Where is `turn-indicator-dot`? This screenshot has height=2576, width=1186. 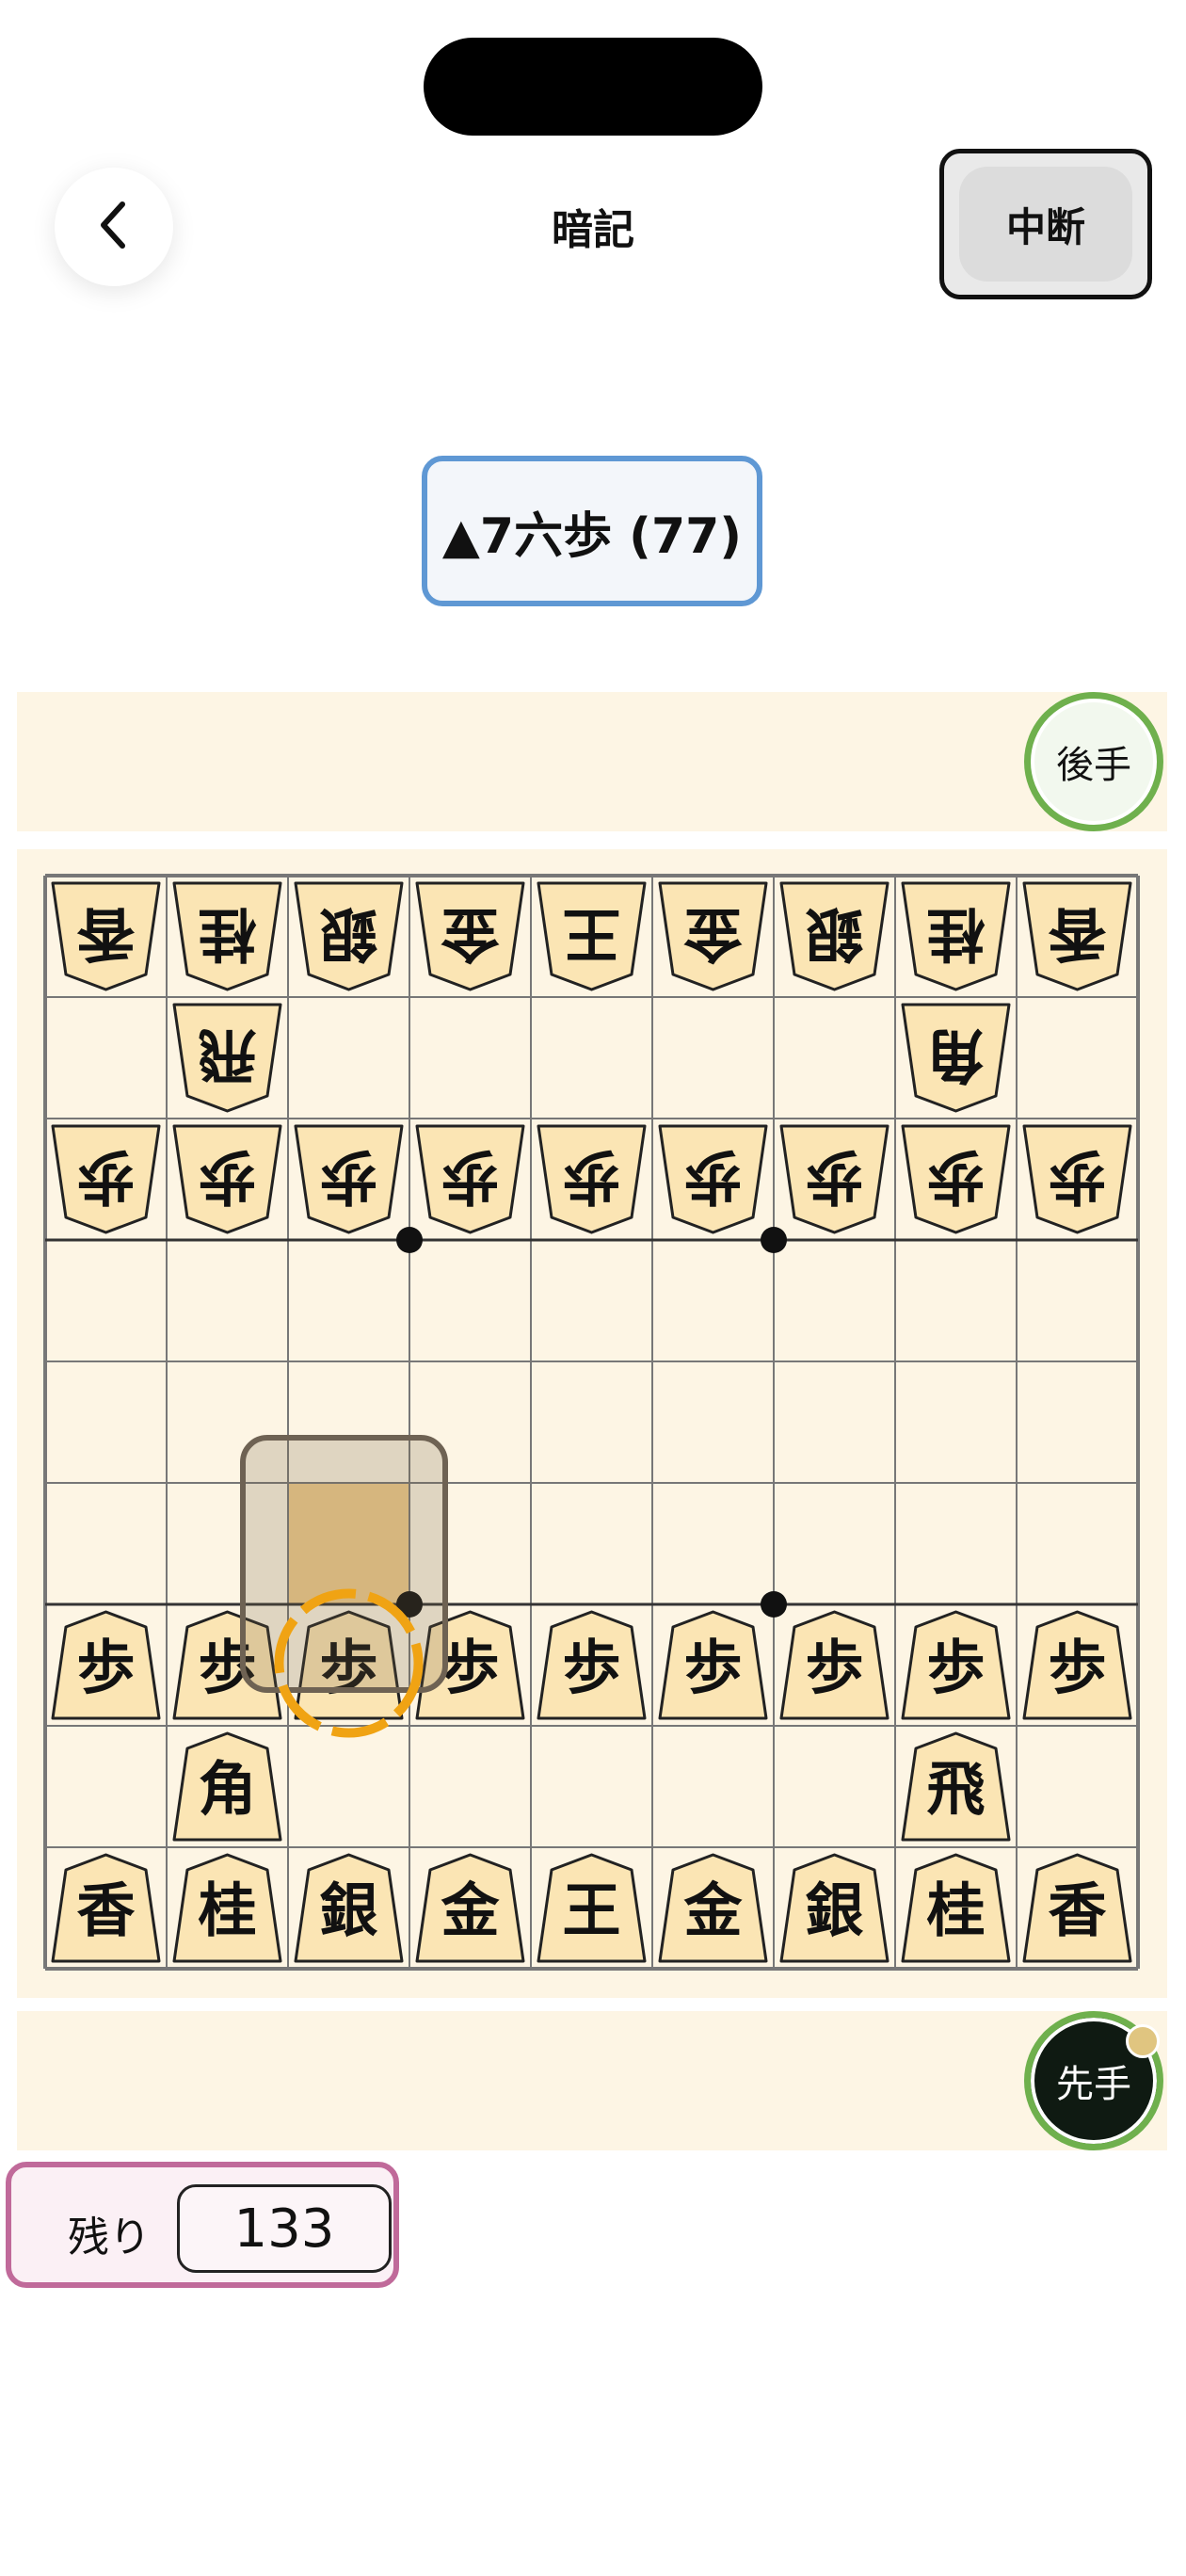
turn-indicator-dot is located at coordinates (1143, 2041).